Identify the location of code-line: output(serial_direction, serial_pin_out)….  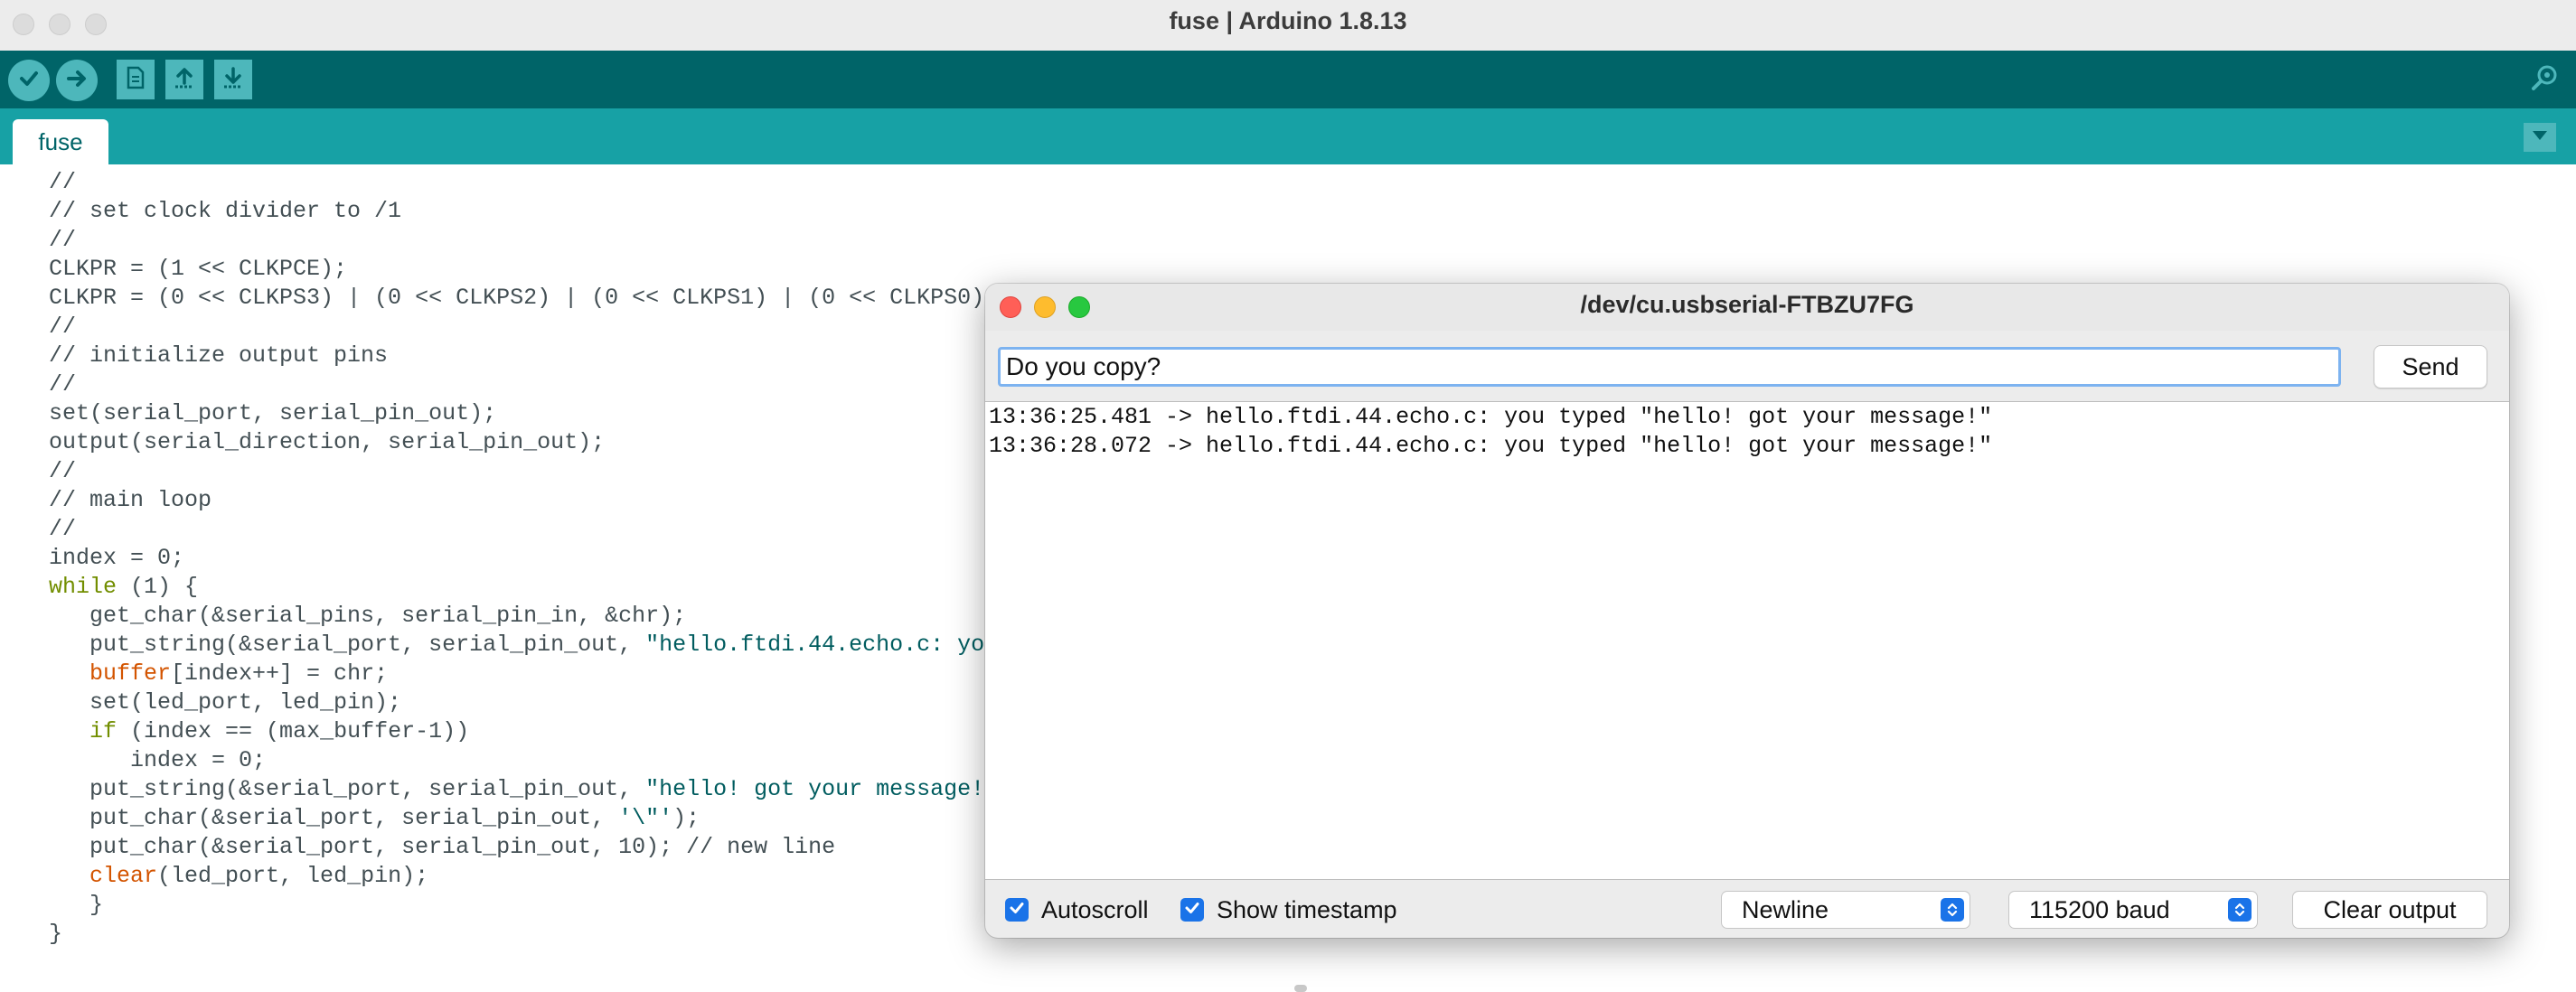
(328, 442).